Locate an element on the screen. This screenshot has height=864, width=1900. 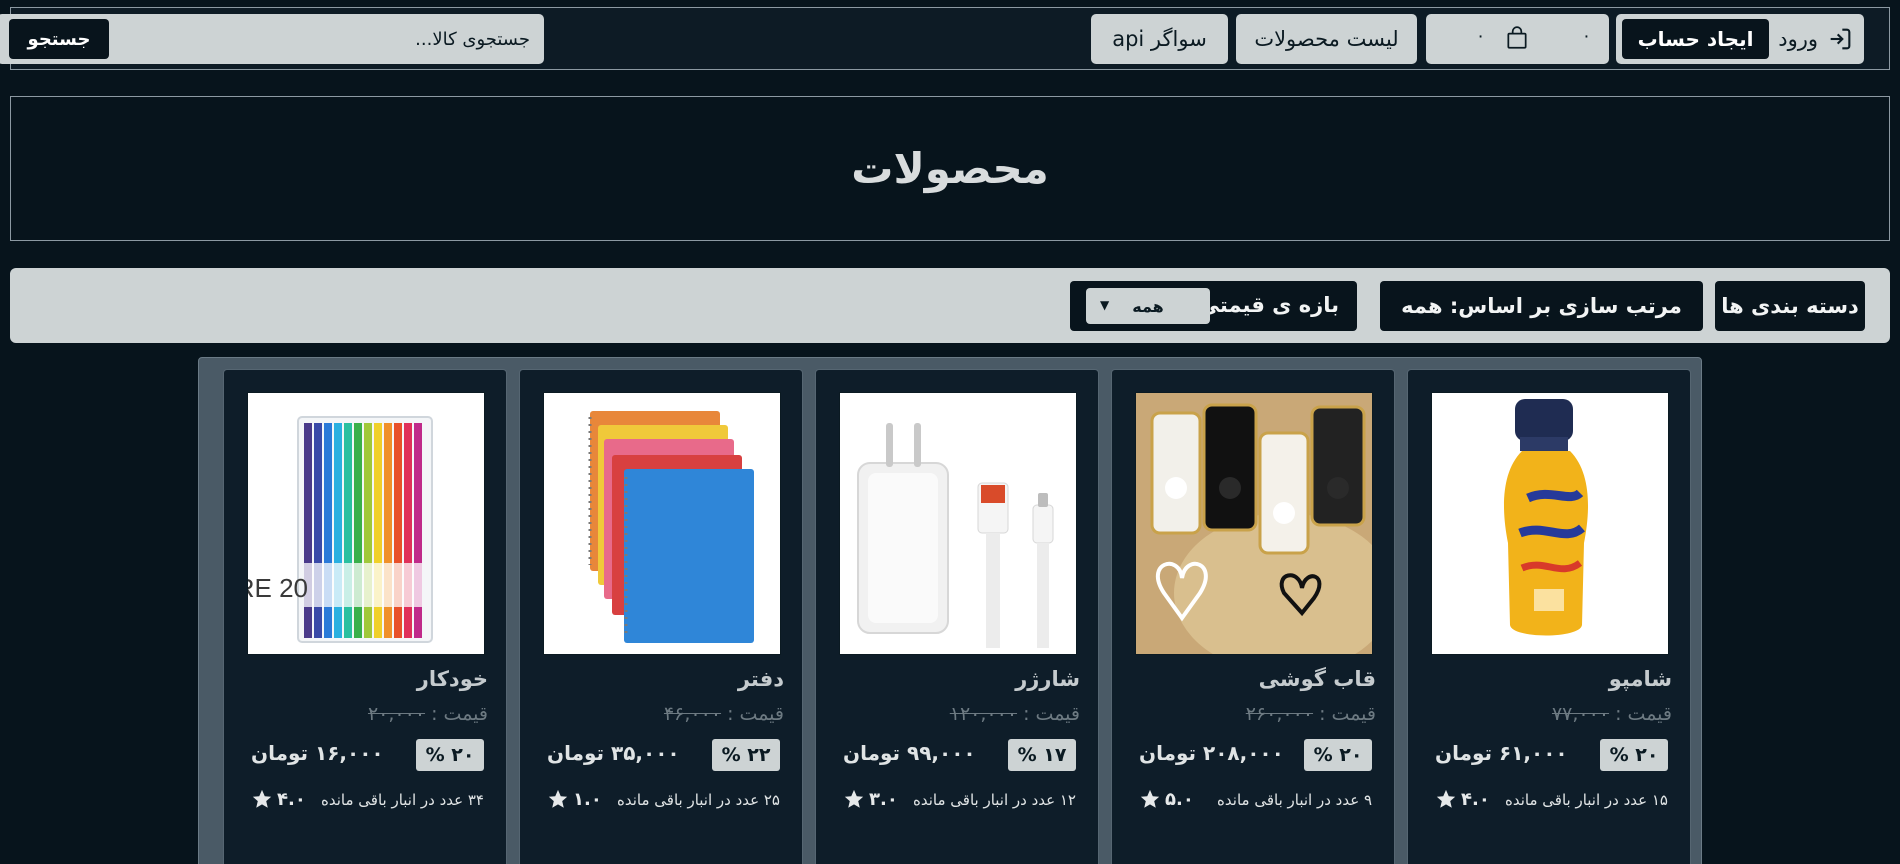
rating-value: ۵.۰ is located at coordinates (1179, 799).